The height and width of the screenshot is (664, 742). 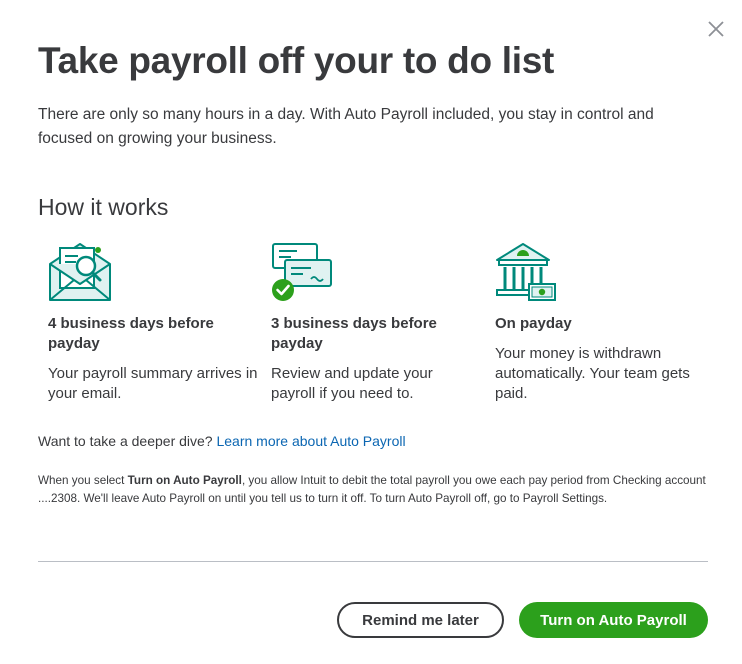 I want to click on learn-more-link: Learn more about Auto Payroll, so click(x=310, y=441).